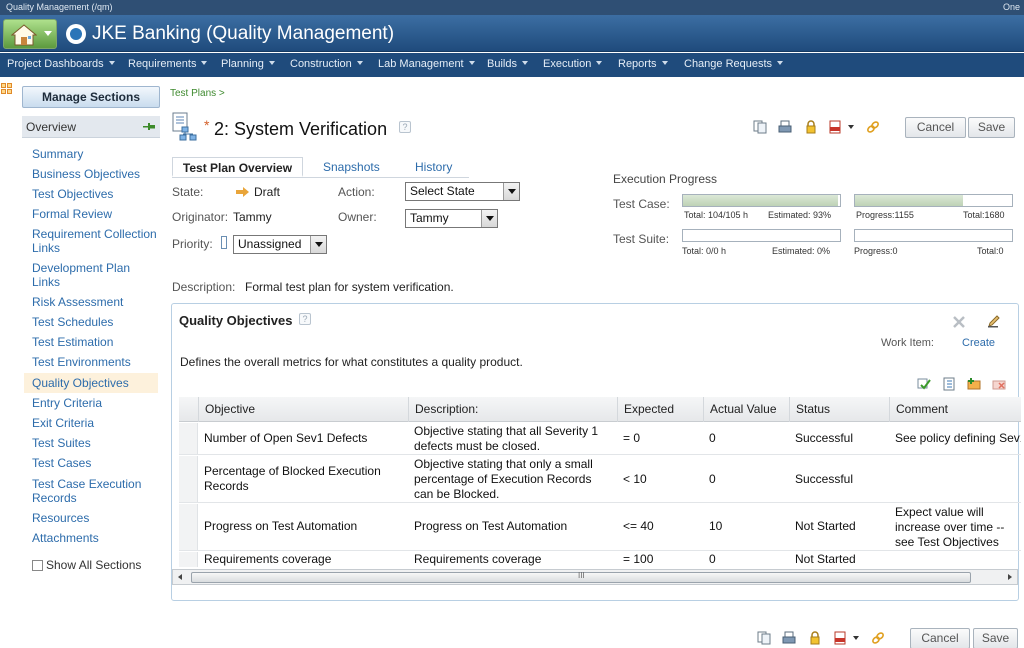 Image resolution: width=1024 pixels, height=648 pixels. What do you see at coordinates (512, 409) in the screenshot?
I see `col-description: Description:` at bounding box center [512, 409].